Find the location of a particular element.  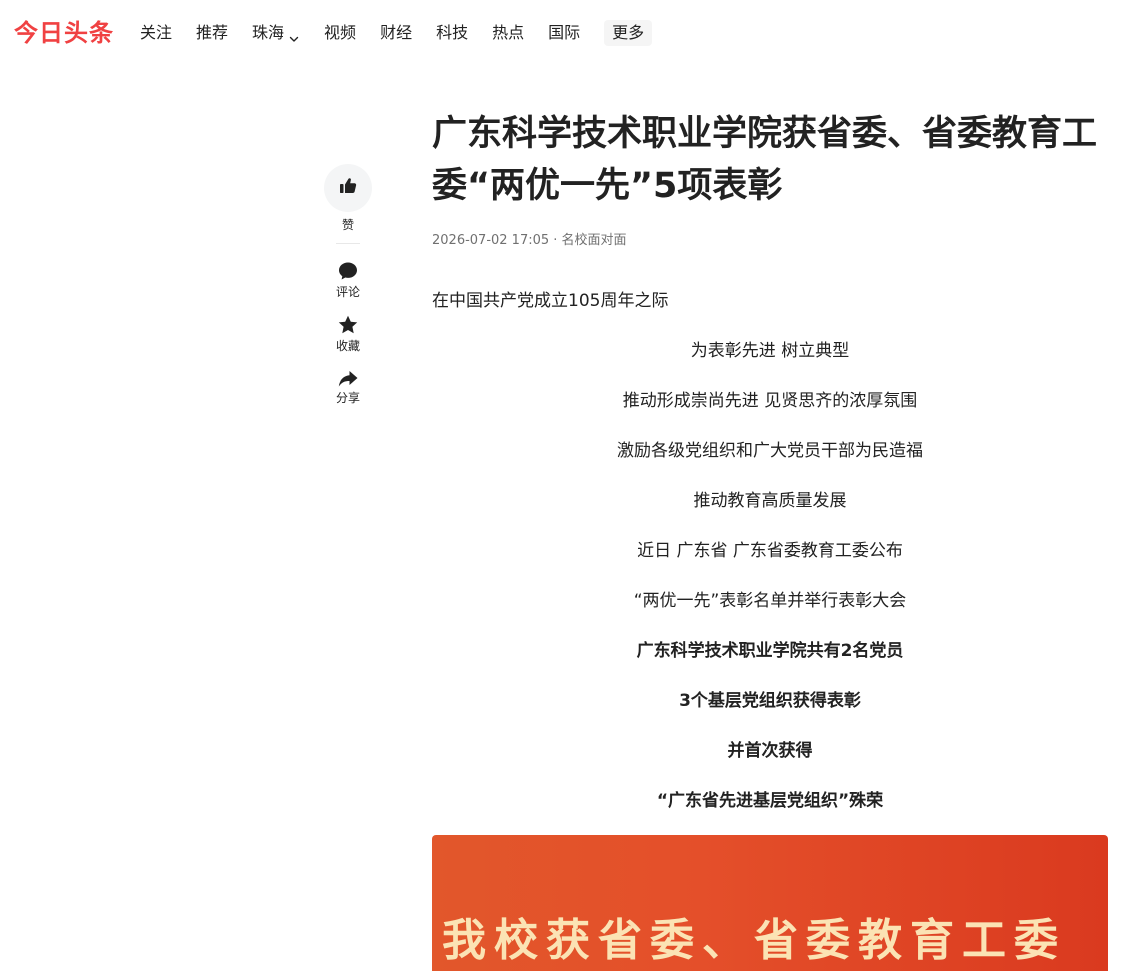

chevron-down-icon is located at coordinates (294, 34).